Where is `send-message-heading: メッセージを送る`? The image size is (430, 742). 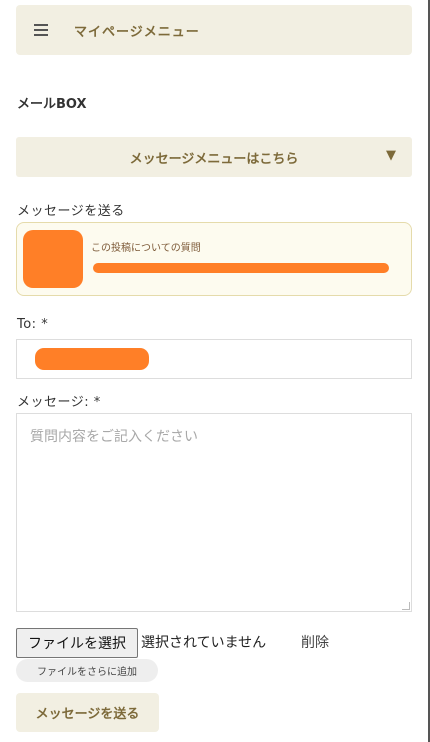 send-message-heading: メッセージを送る is located at coordinates (71, 211).